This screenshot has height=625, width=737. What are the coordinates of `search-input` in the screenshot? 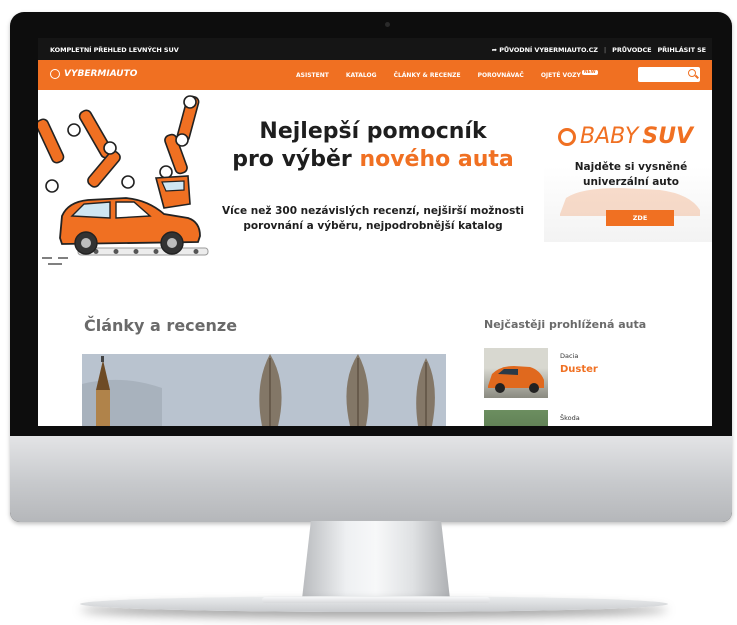 It's located at (669, 74).